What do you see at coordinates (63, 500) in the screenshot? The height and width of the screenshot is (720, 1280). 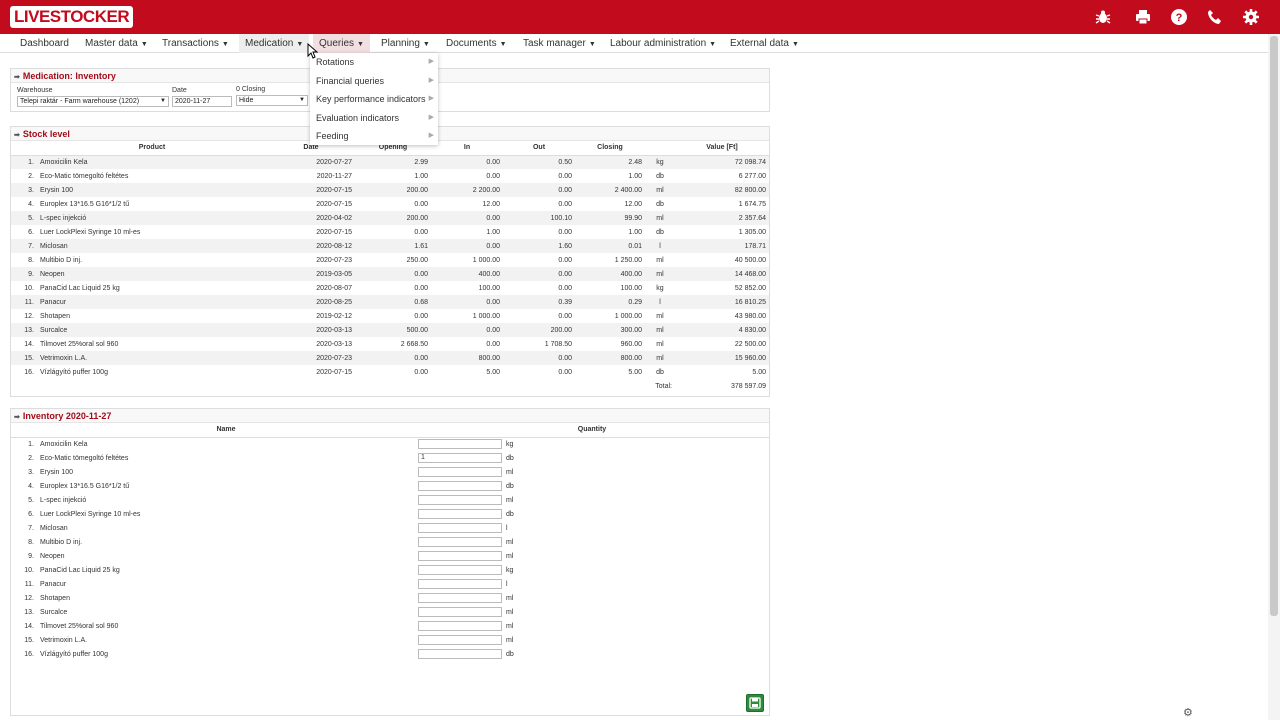 I see `item-name: L-spec injekció` at bounding box center [63, 500].